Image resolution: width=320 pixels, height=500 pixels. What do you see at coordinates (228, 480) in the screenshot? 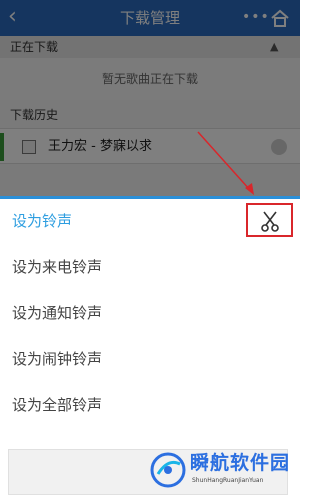
I see `watermark-subtext: ShunHangRuanJianYuan` at bounding box center [228, 480].